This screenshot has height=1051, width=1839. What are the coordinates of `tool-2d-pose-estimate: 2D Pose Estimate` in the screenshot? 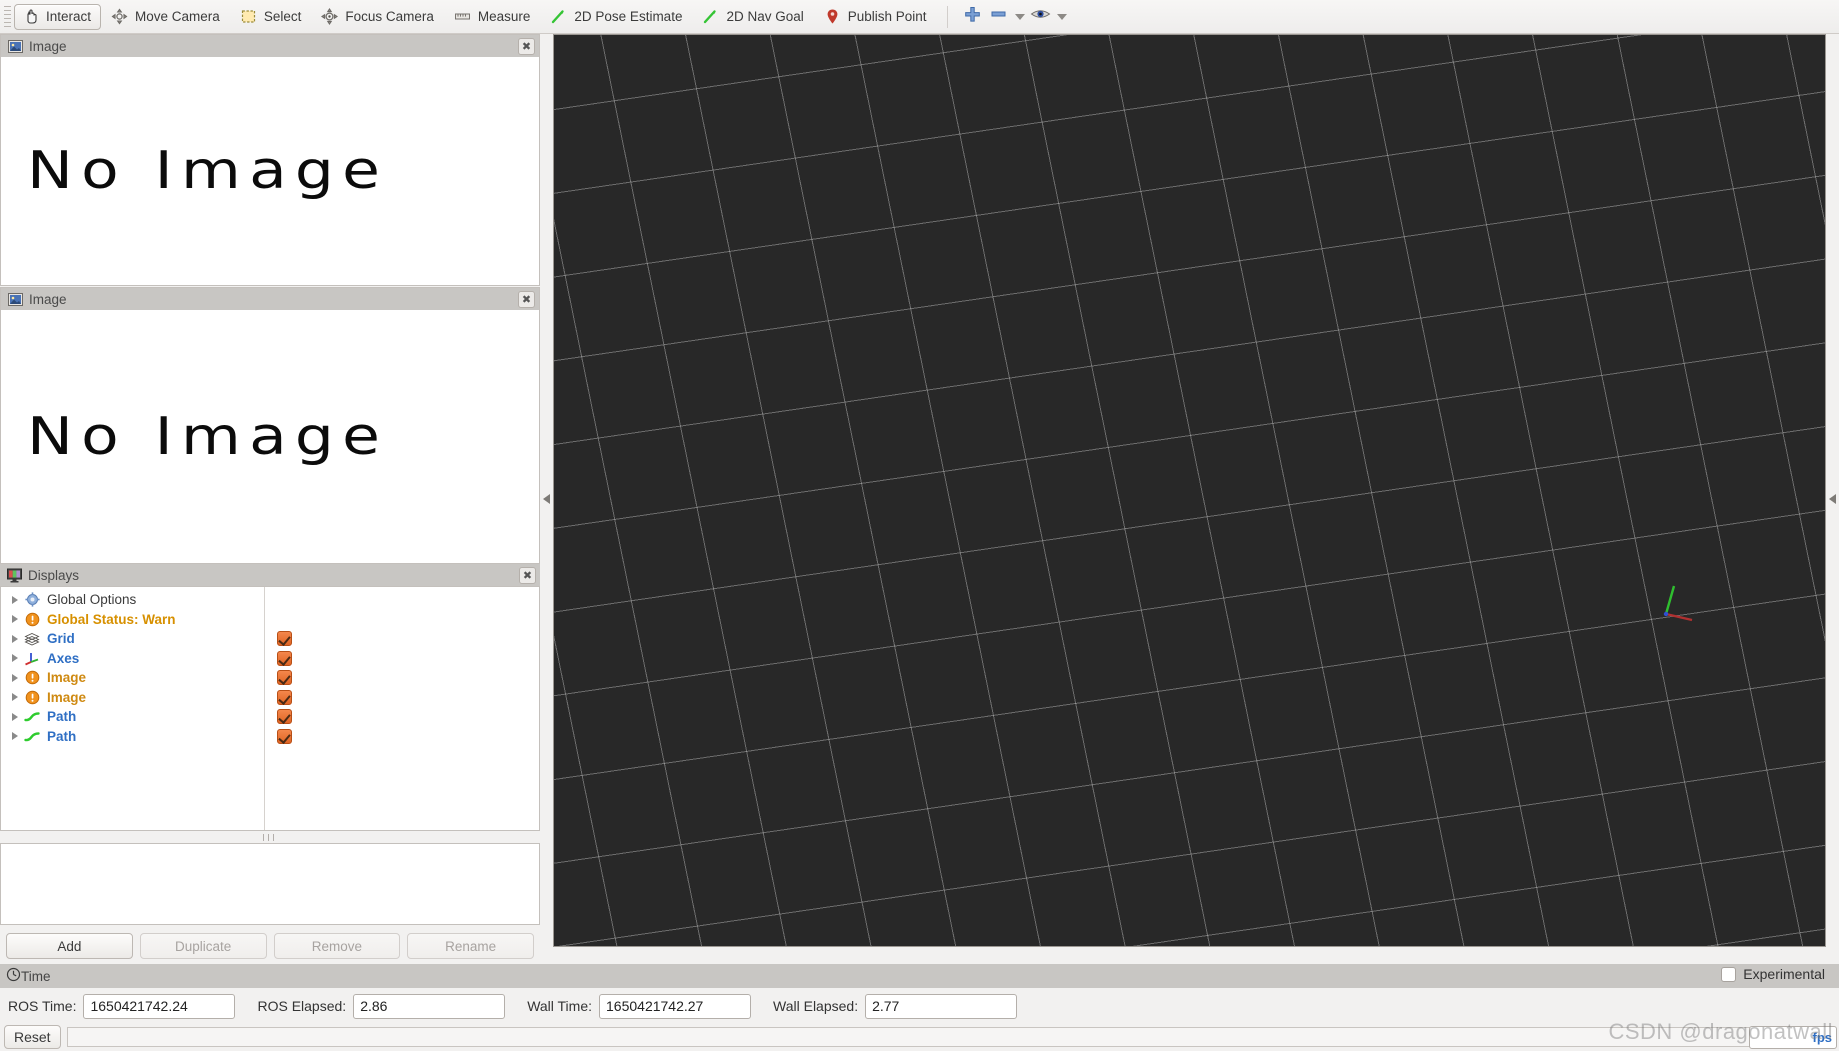 It's located at (617, 17).